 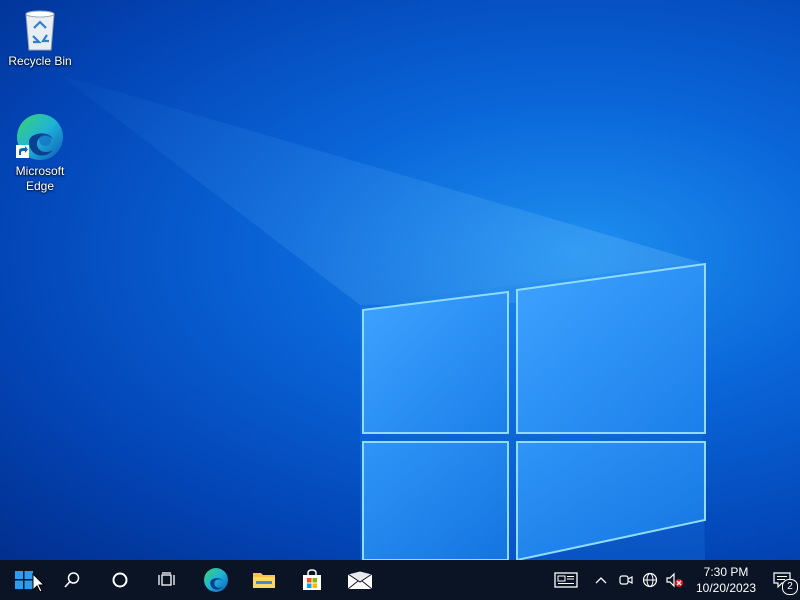 I want to click on volume-button, so click(x=675, y=580).